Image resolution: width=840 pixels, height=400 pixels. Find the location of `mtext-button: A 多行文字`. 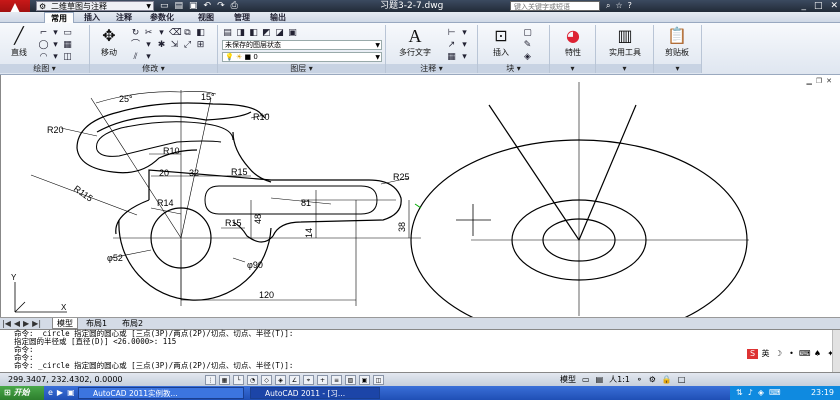

mtext-button: A 多行文字 is located at coordinates (415, 42).